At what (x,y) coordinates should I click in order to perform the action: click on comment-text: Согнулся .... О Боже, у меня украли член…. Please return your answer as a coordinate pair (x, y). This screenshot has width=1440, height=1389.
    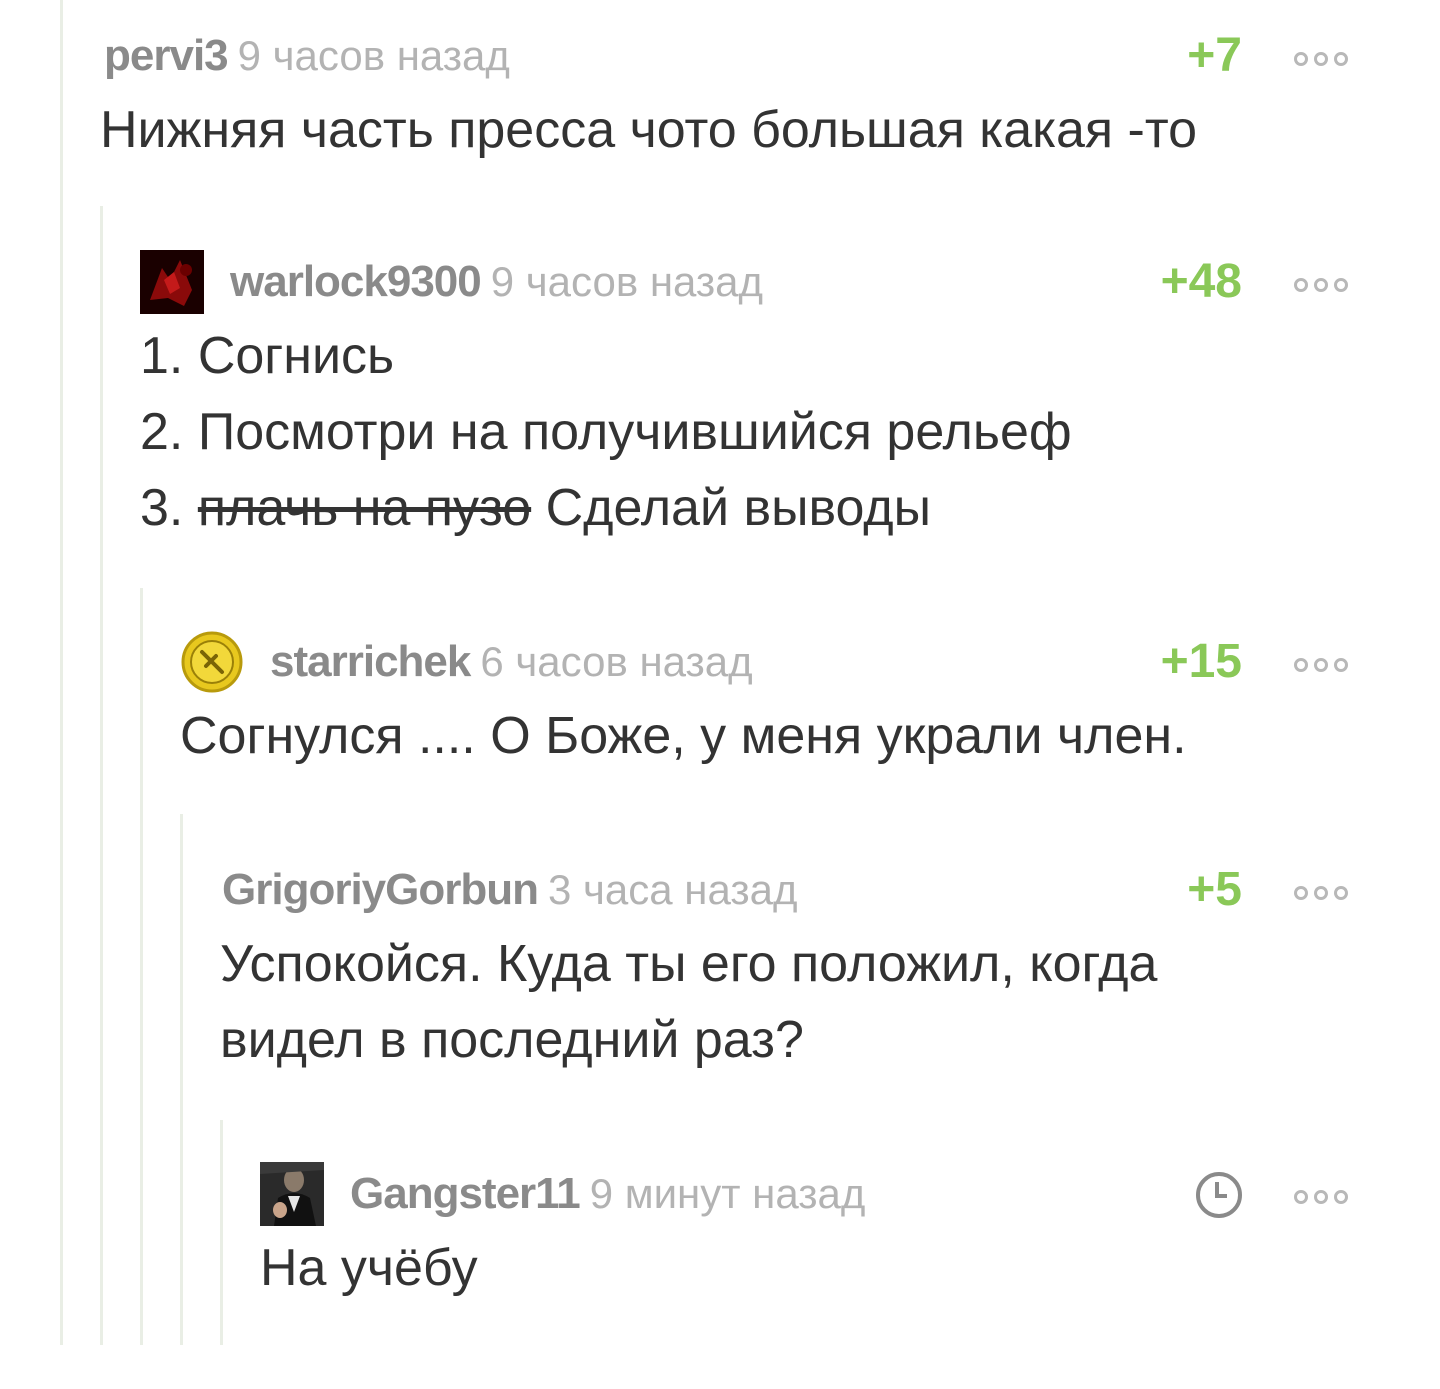
    Looking at the image, I should click on (810, 736).